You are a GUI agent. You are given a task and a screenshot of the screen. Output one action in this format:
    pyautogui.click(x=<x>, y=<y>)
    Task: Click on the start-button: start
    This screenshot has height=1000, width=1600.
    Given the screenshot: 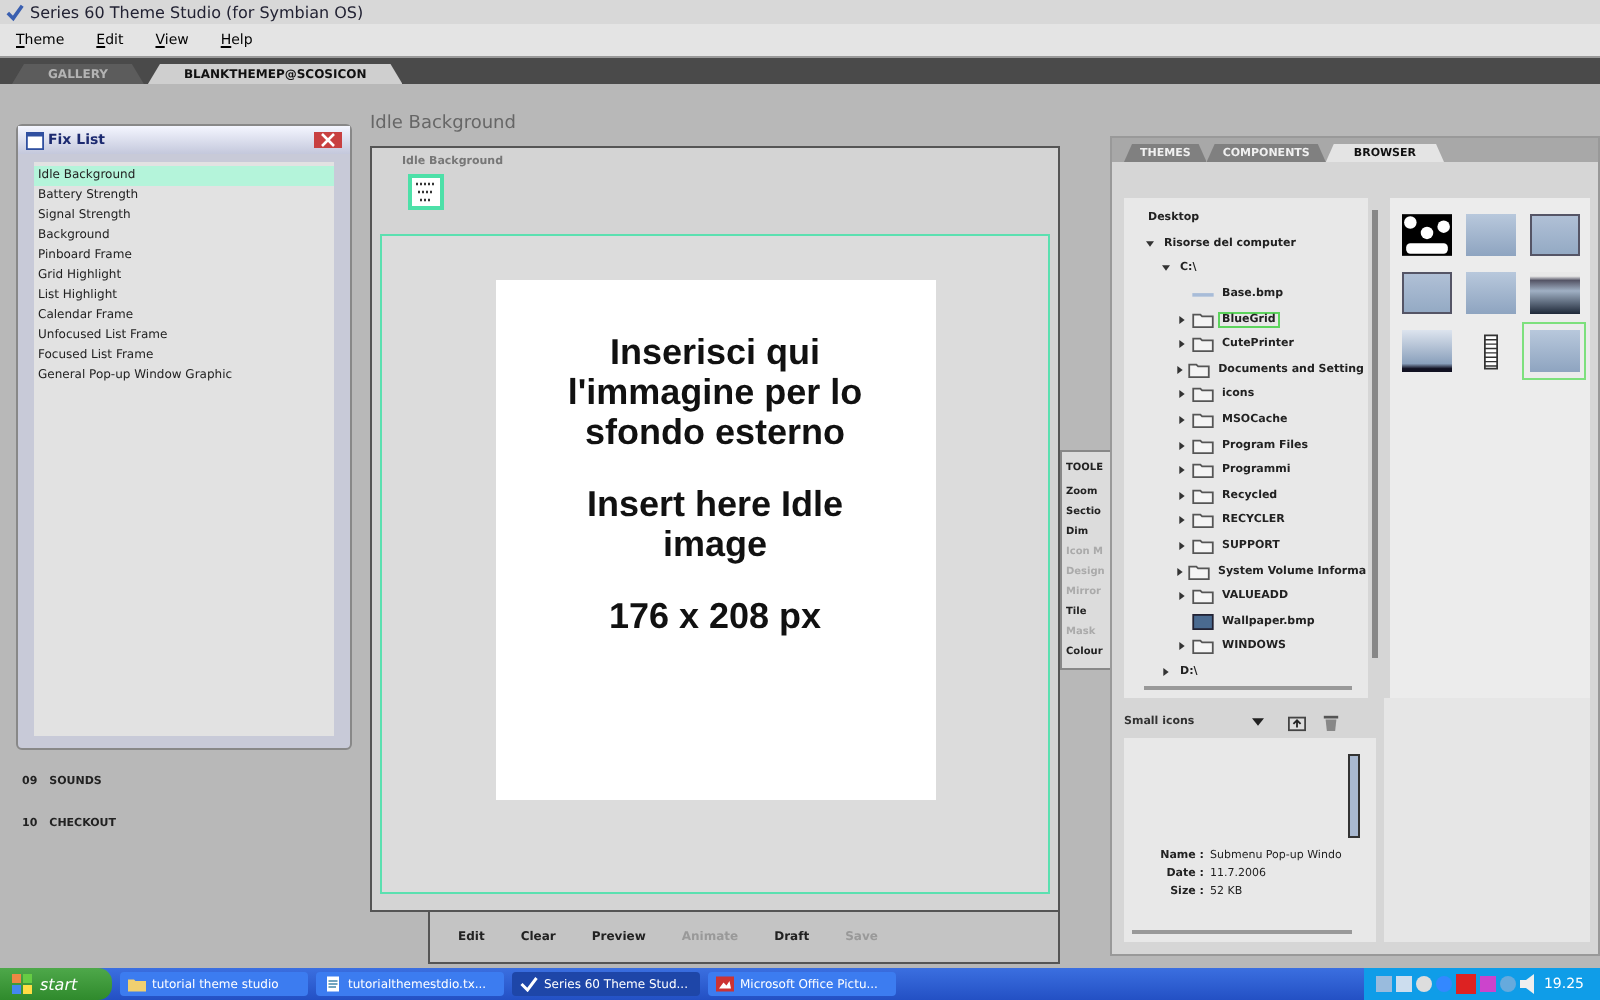 What is the action you would take?
    pyautogui.click(x=56, y=984)
    